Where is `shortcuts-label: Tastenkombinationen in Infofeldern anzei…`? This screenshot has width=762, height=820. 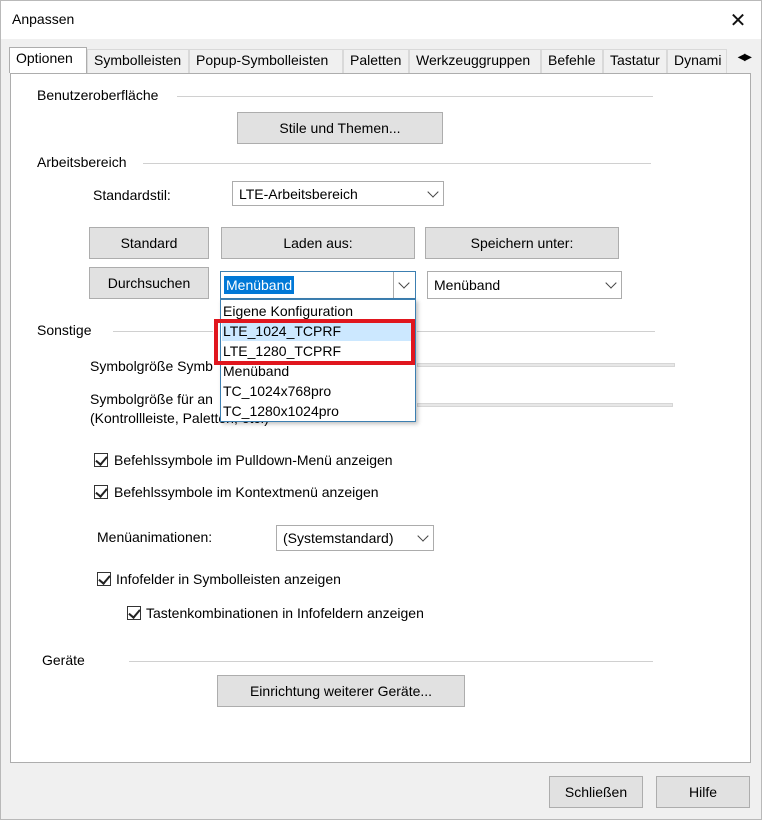
shortcuts-label: Tastenkombinationen in Infofeldern anzei… is located at coordinates (285, 613).